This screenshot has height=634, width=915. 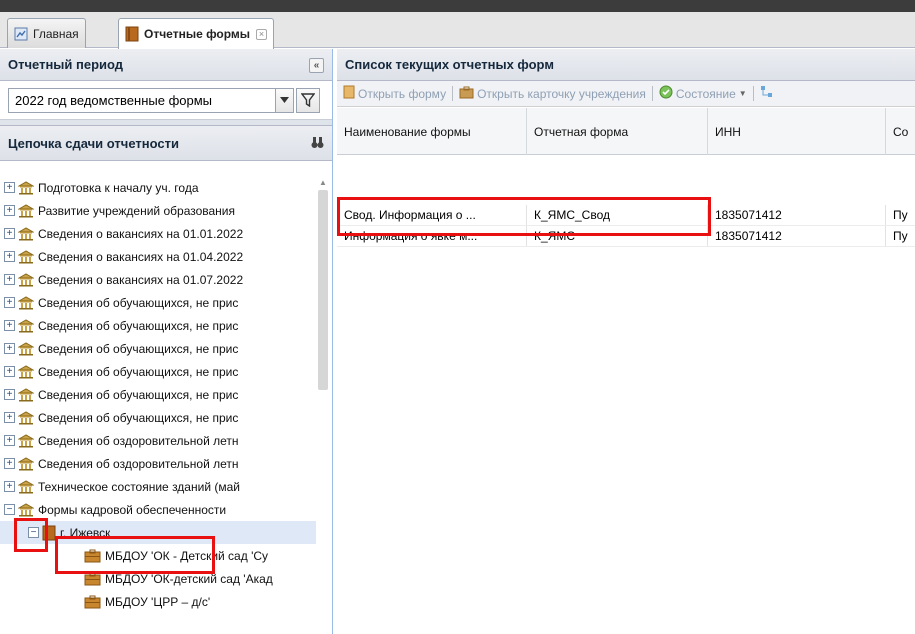 I want to click on toolbar-separator, so click(x=453, y=93).